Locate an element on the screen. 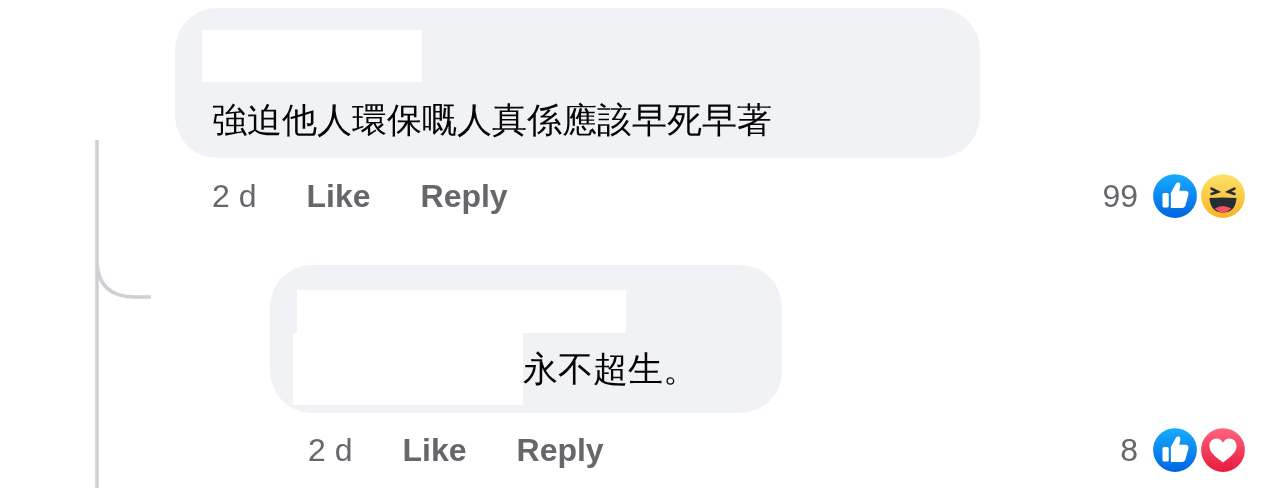  comment-text: 強迫他人環保嘅人真係應該早死早著 is located at coordinates (492, 120).